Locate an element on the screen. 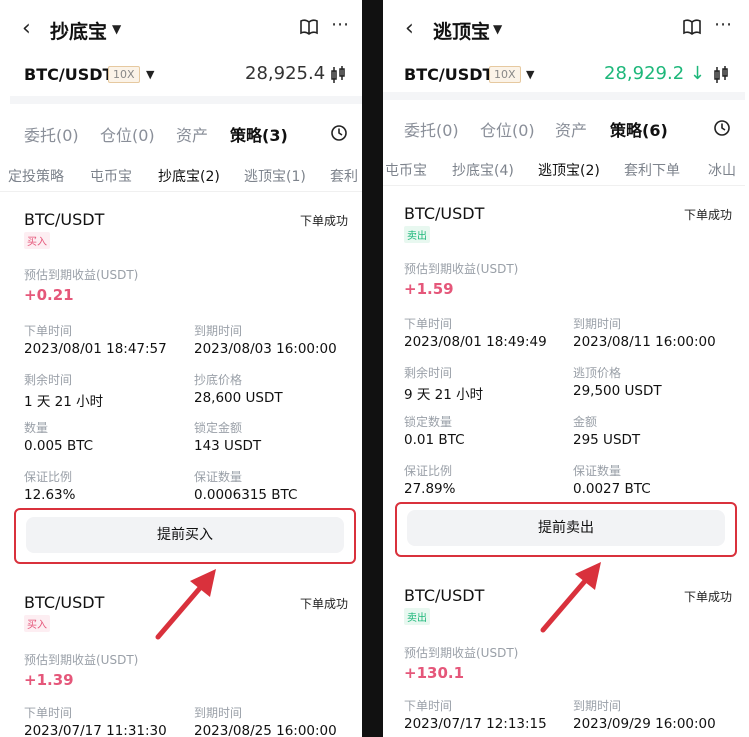 Image resolution: width=749 pixels, height=737 pixels. early-sell-button: 提前卖出 is located at coordinates (566, 528).